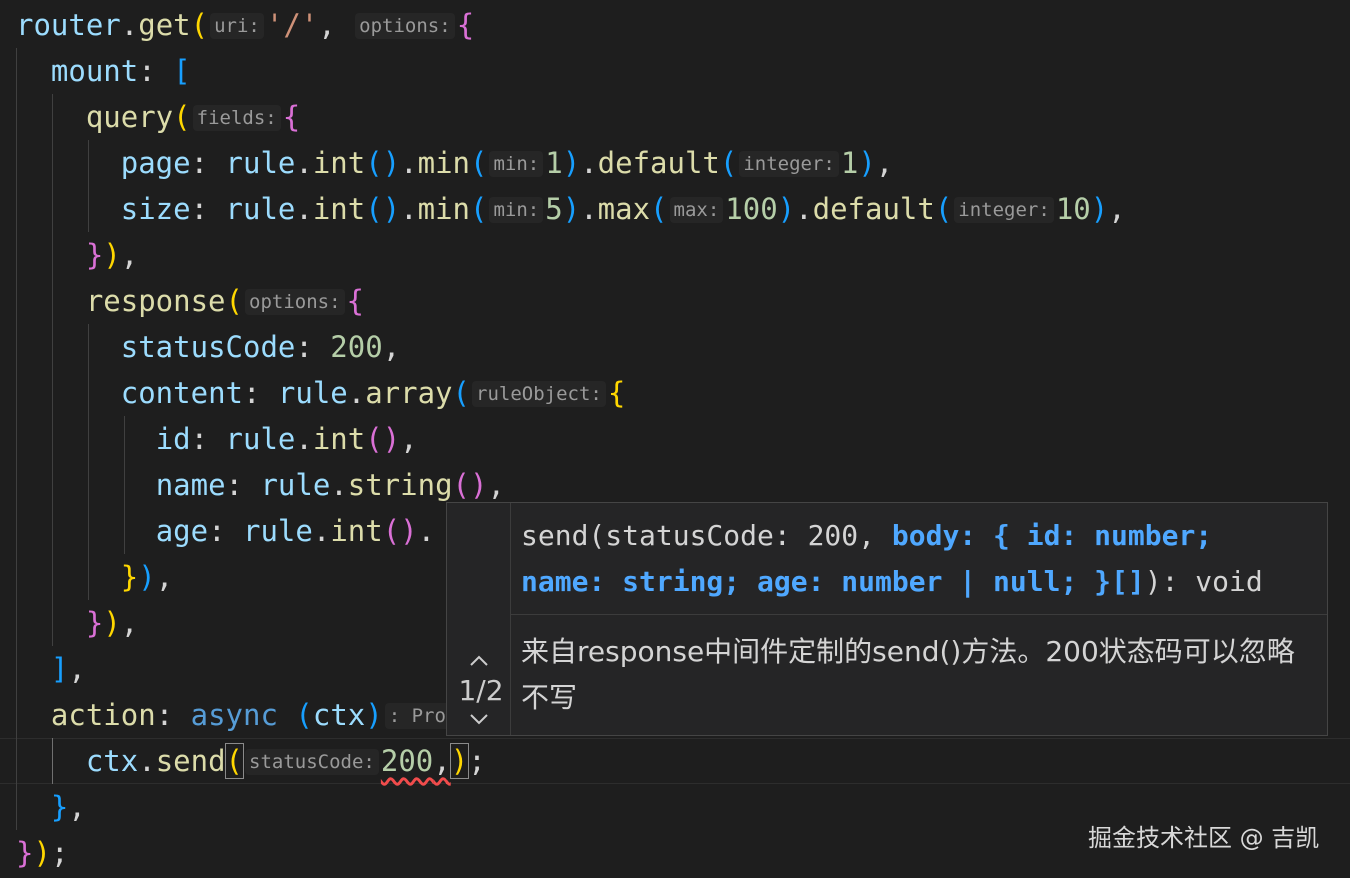 This screenshot has width=1350, height=878. I want to click on code-line-13: }),, so click(94, 577).